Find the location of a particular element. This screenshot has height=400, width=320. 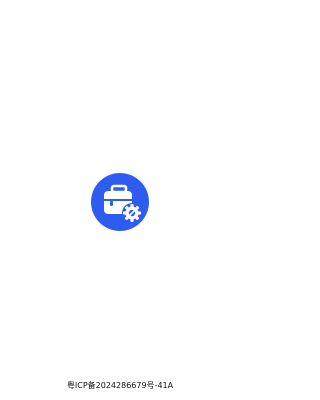

icp-registration-text: 粤ICP备2024286679号-41A is located at coordinates (120, 386).